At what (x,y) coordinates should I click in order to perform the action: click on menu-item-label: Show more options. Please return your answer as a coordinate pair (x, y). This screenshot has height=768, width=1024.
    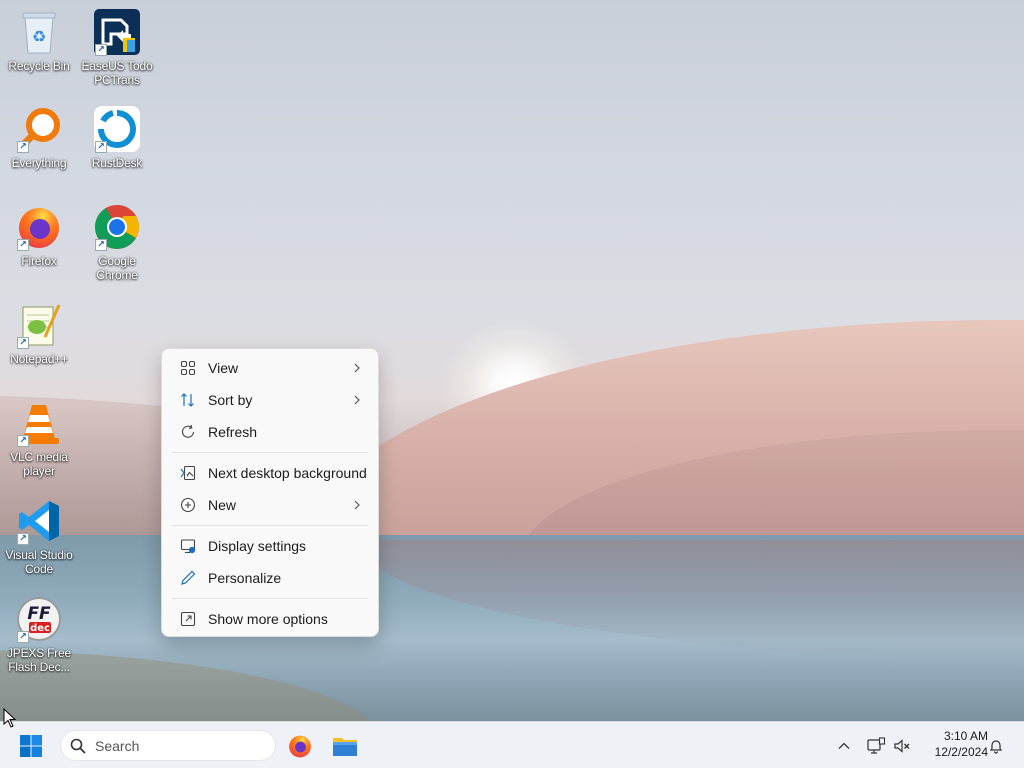
    Looking at the image, I should click on (268, 619).